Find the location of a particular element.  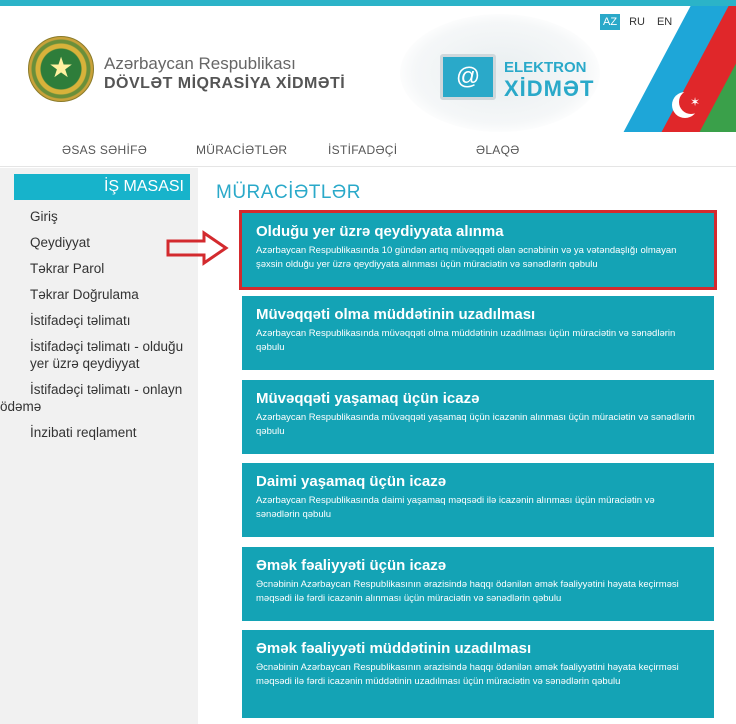

service-card-title: Daimi yaşamaq üçün icazə is located at coordinates (351, 481).